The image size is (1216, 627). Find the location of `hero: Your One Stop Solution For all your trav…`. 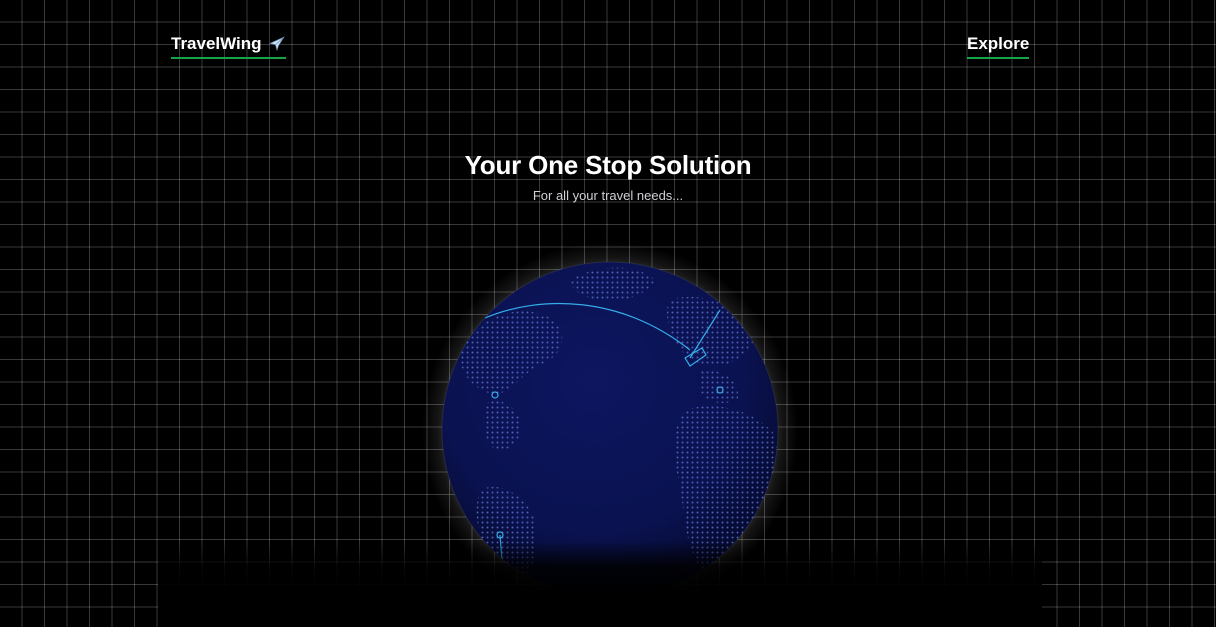

hero: Your One Stop Solution For all your trav… is located at coordinates (608, 176).